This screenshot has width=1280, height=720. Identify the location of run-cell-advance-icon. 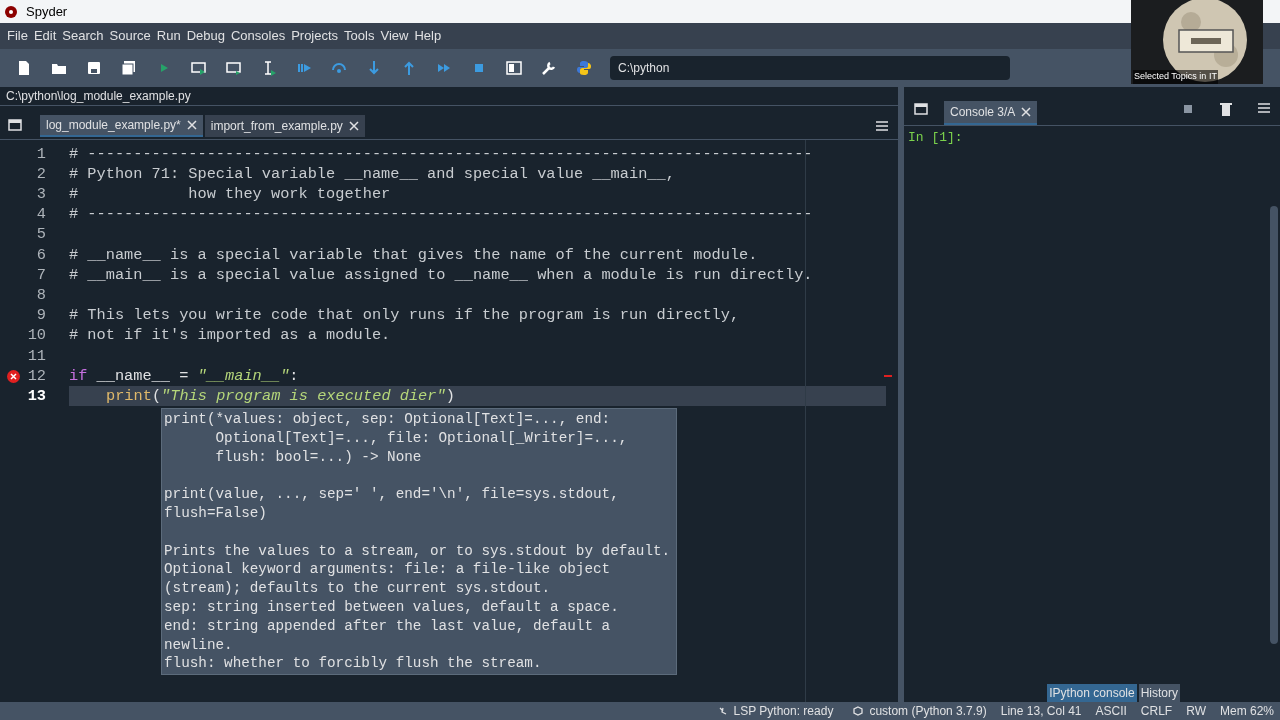
(234, 68).